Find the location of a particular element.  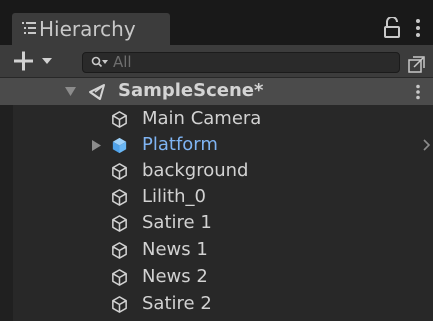

hierarchy-toolbar is located at coordinates (216, 61).